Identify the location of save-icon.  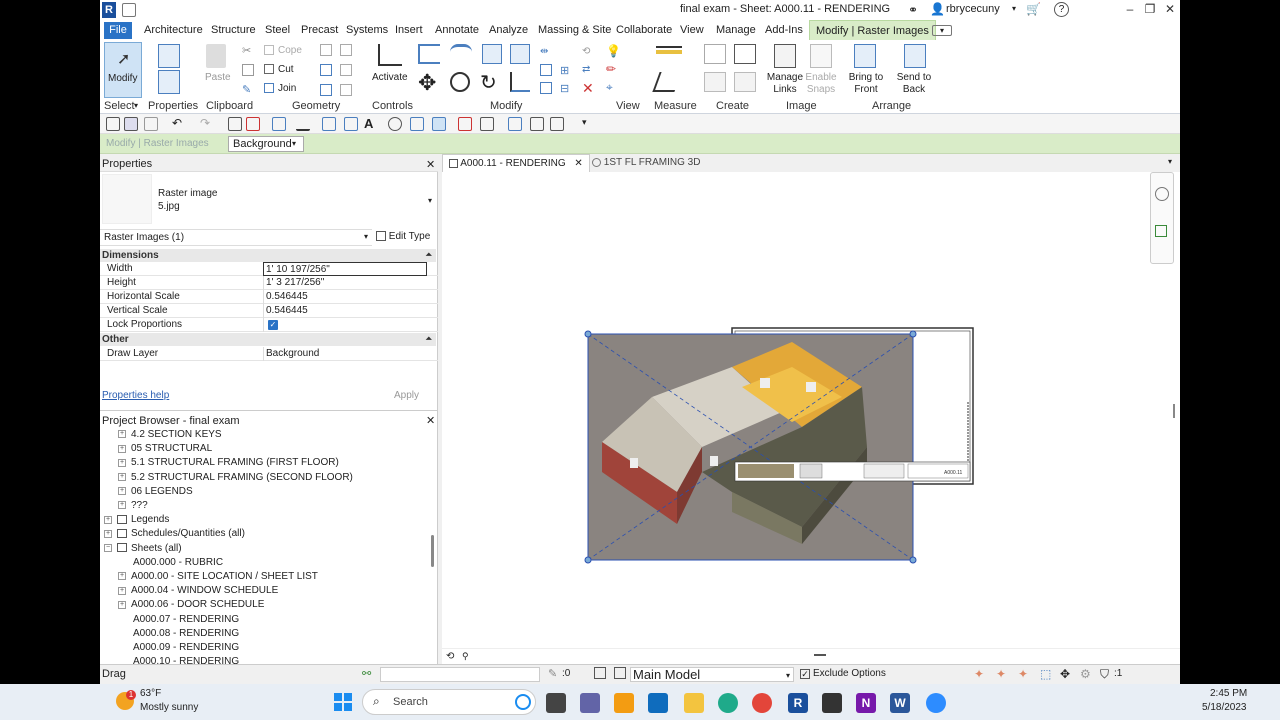
(131, 124).